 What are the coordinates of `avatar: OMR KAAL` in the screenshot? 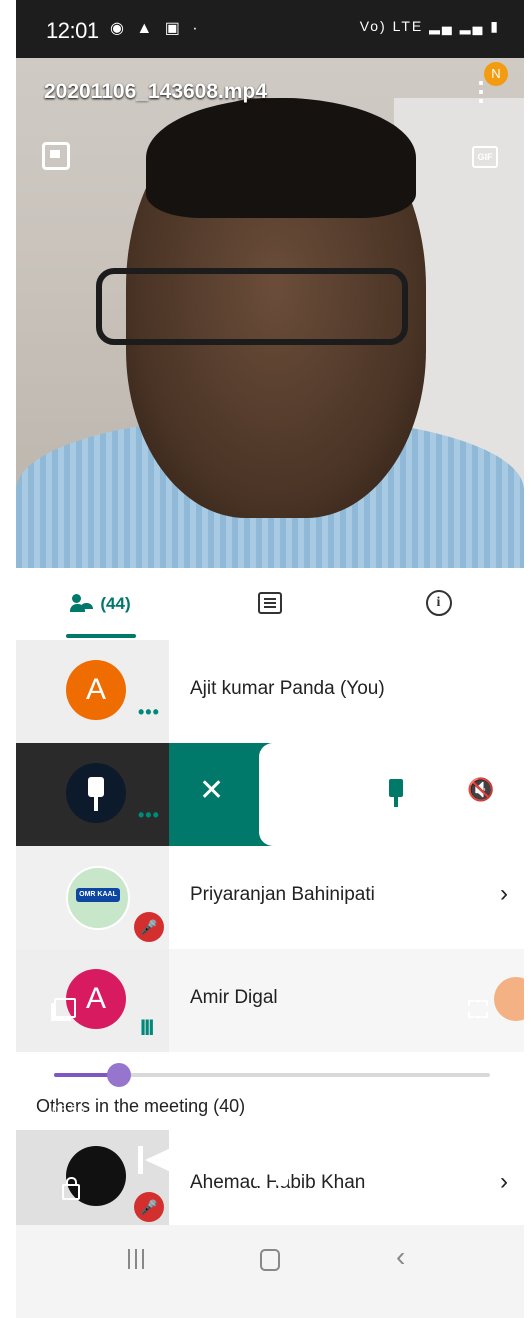 It's located at (98, 898).